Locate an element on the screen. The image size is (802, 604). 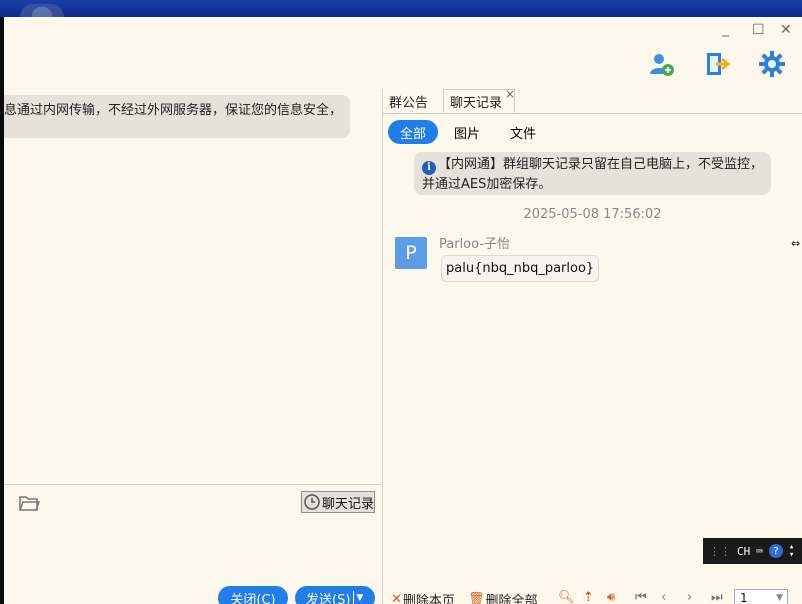
send-button-label: 发送(S) is located at coordinates (328, 598).